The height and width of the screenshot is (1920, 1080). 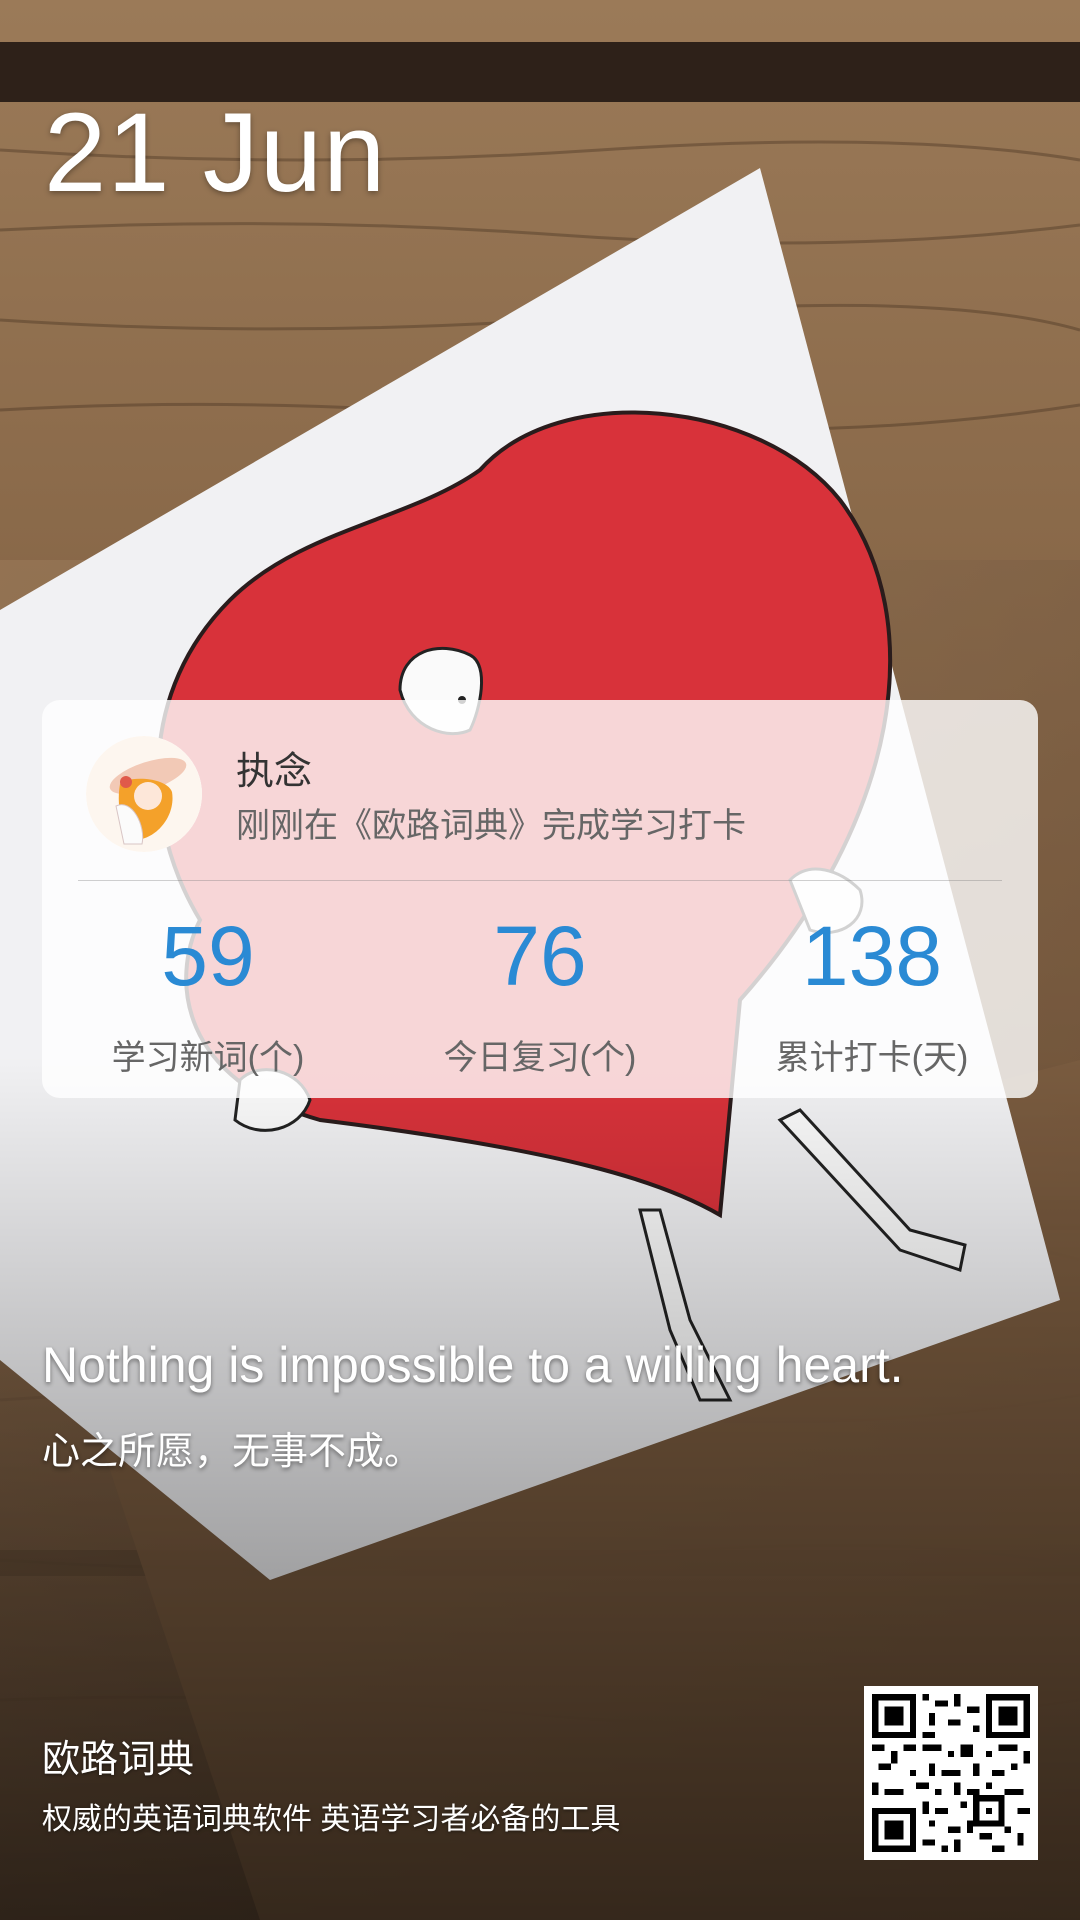 I want to click on stat-label: 累计打卡(天), so click(x=872, y=1058).